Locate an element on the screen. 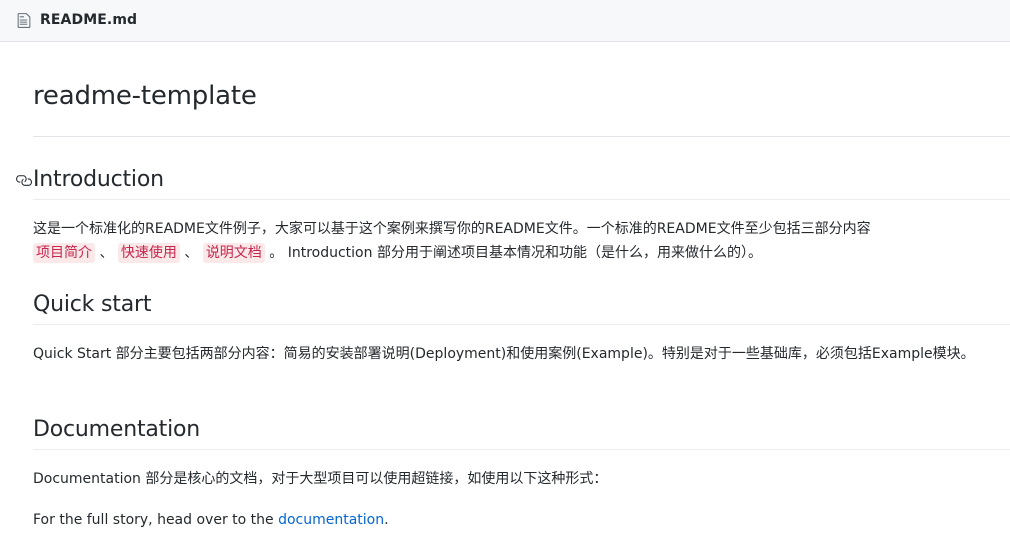 The image size is (1010, 550). doc-link-prefix: For the full story, head over to the is located at coordinates (156, 520).